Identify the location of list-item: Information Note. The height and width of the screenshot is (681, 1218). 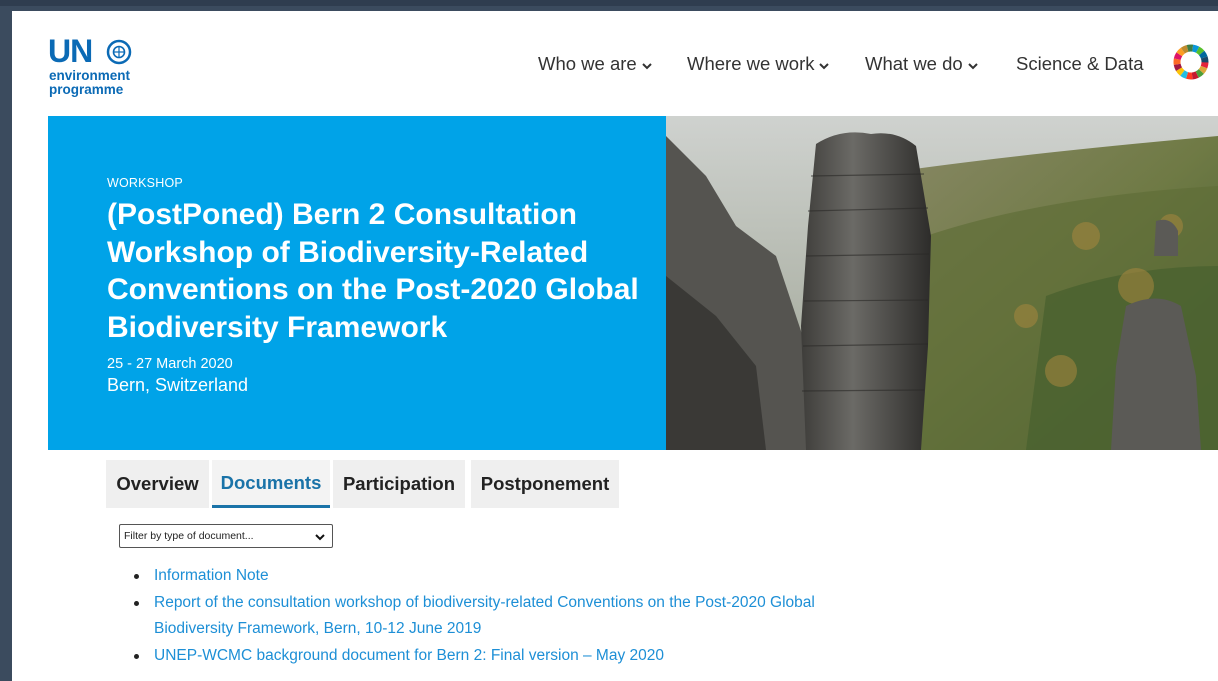
(512, 576).